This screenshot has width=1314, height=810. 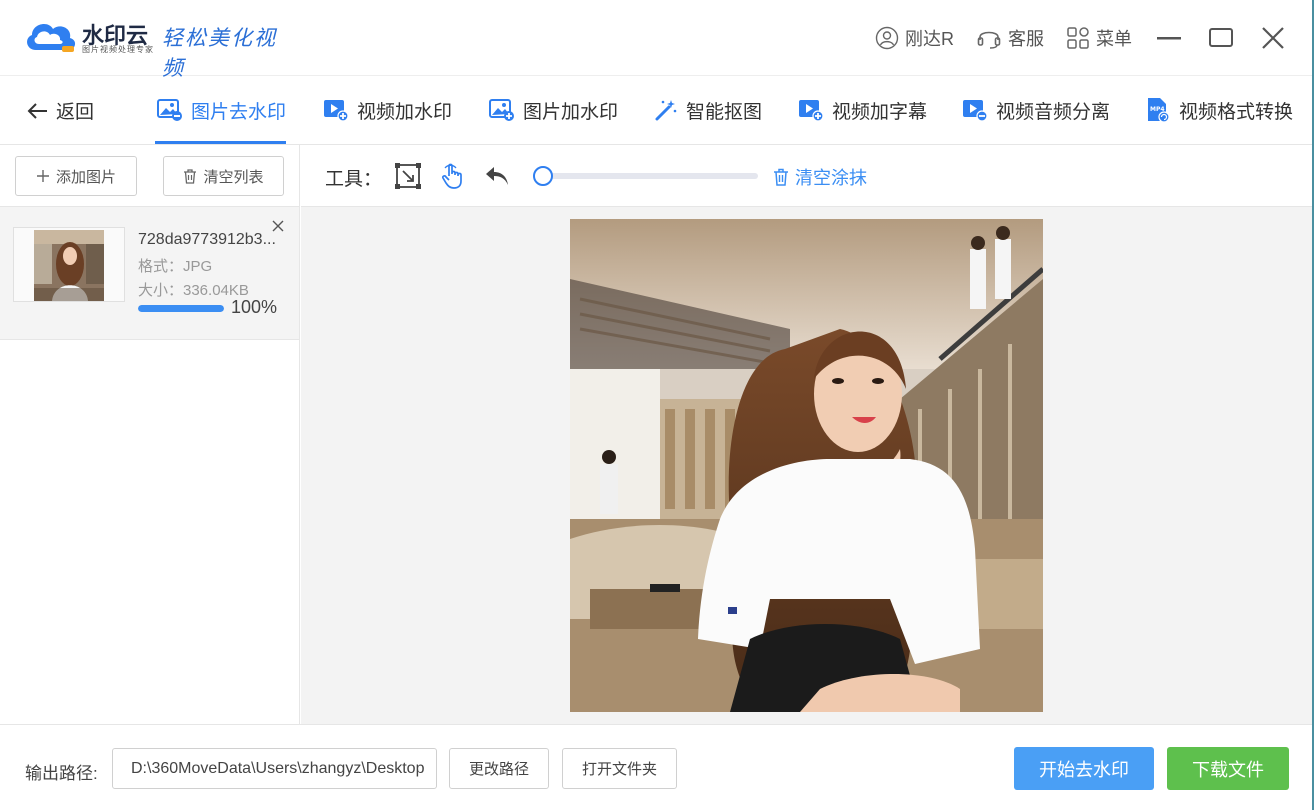 What do you see at coordinates (1114, 39) in the screenshot?
I see `menu-label: 菜单` at bounding box center [1114, 39].